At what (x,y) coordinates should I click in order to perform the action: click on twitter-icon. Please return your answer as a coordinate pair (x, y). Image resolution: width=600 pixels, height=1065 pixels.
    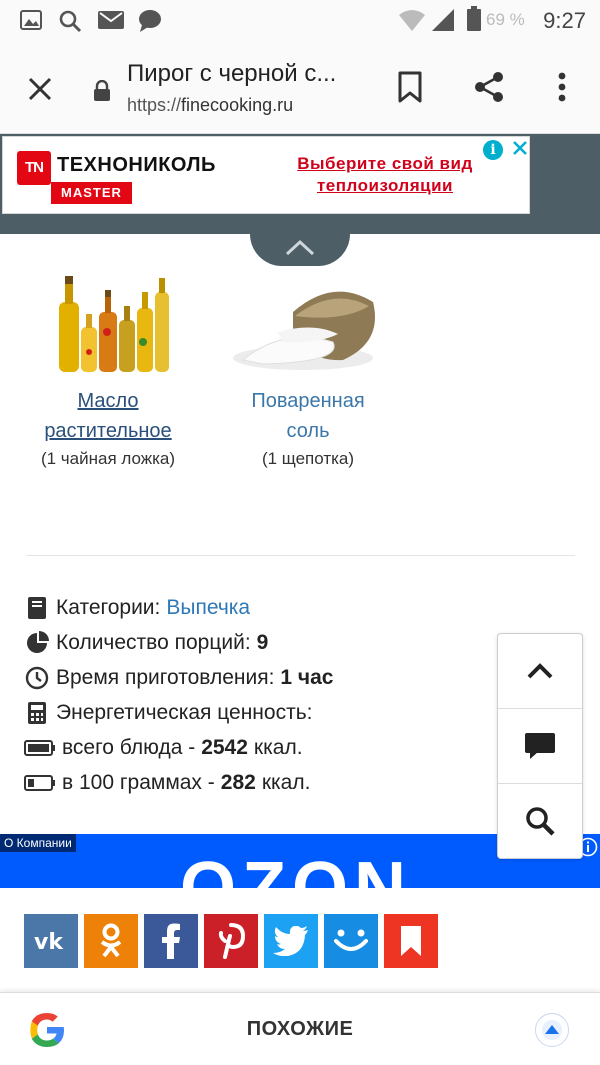
    Looking at the image, I should click on (290, 941).